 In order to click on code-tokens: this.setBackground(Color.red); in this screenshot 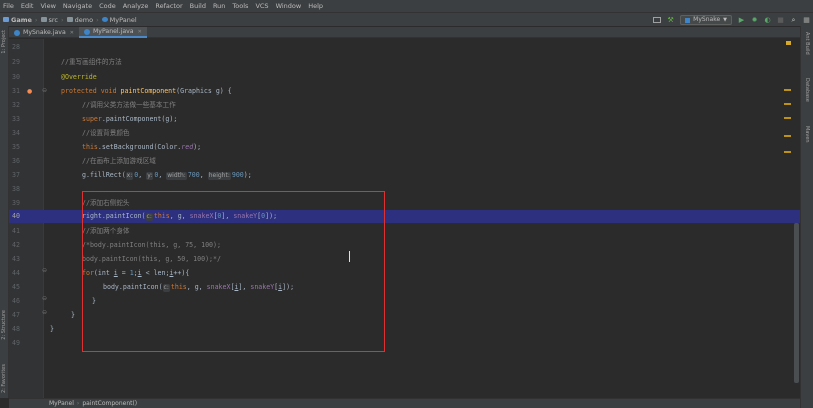, I will do `click(141, 147)`.